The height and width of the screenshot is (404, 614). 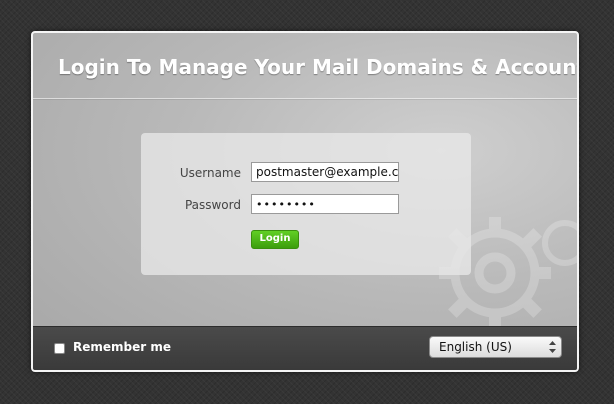 I want to click on login-button: Login, so click(x=275, y=239).